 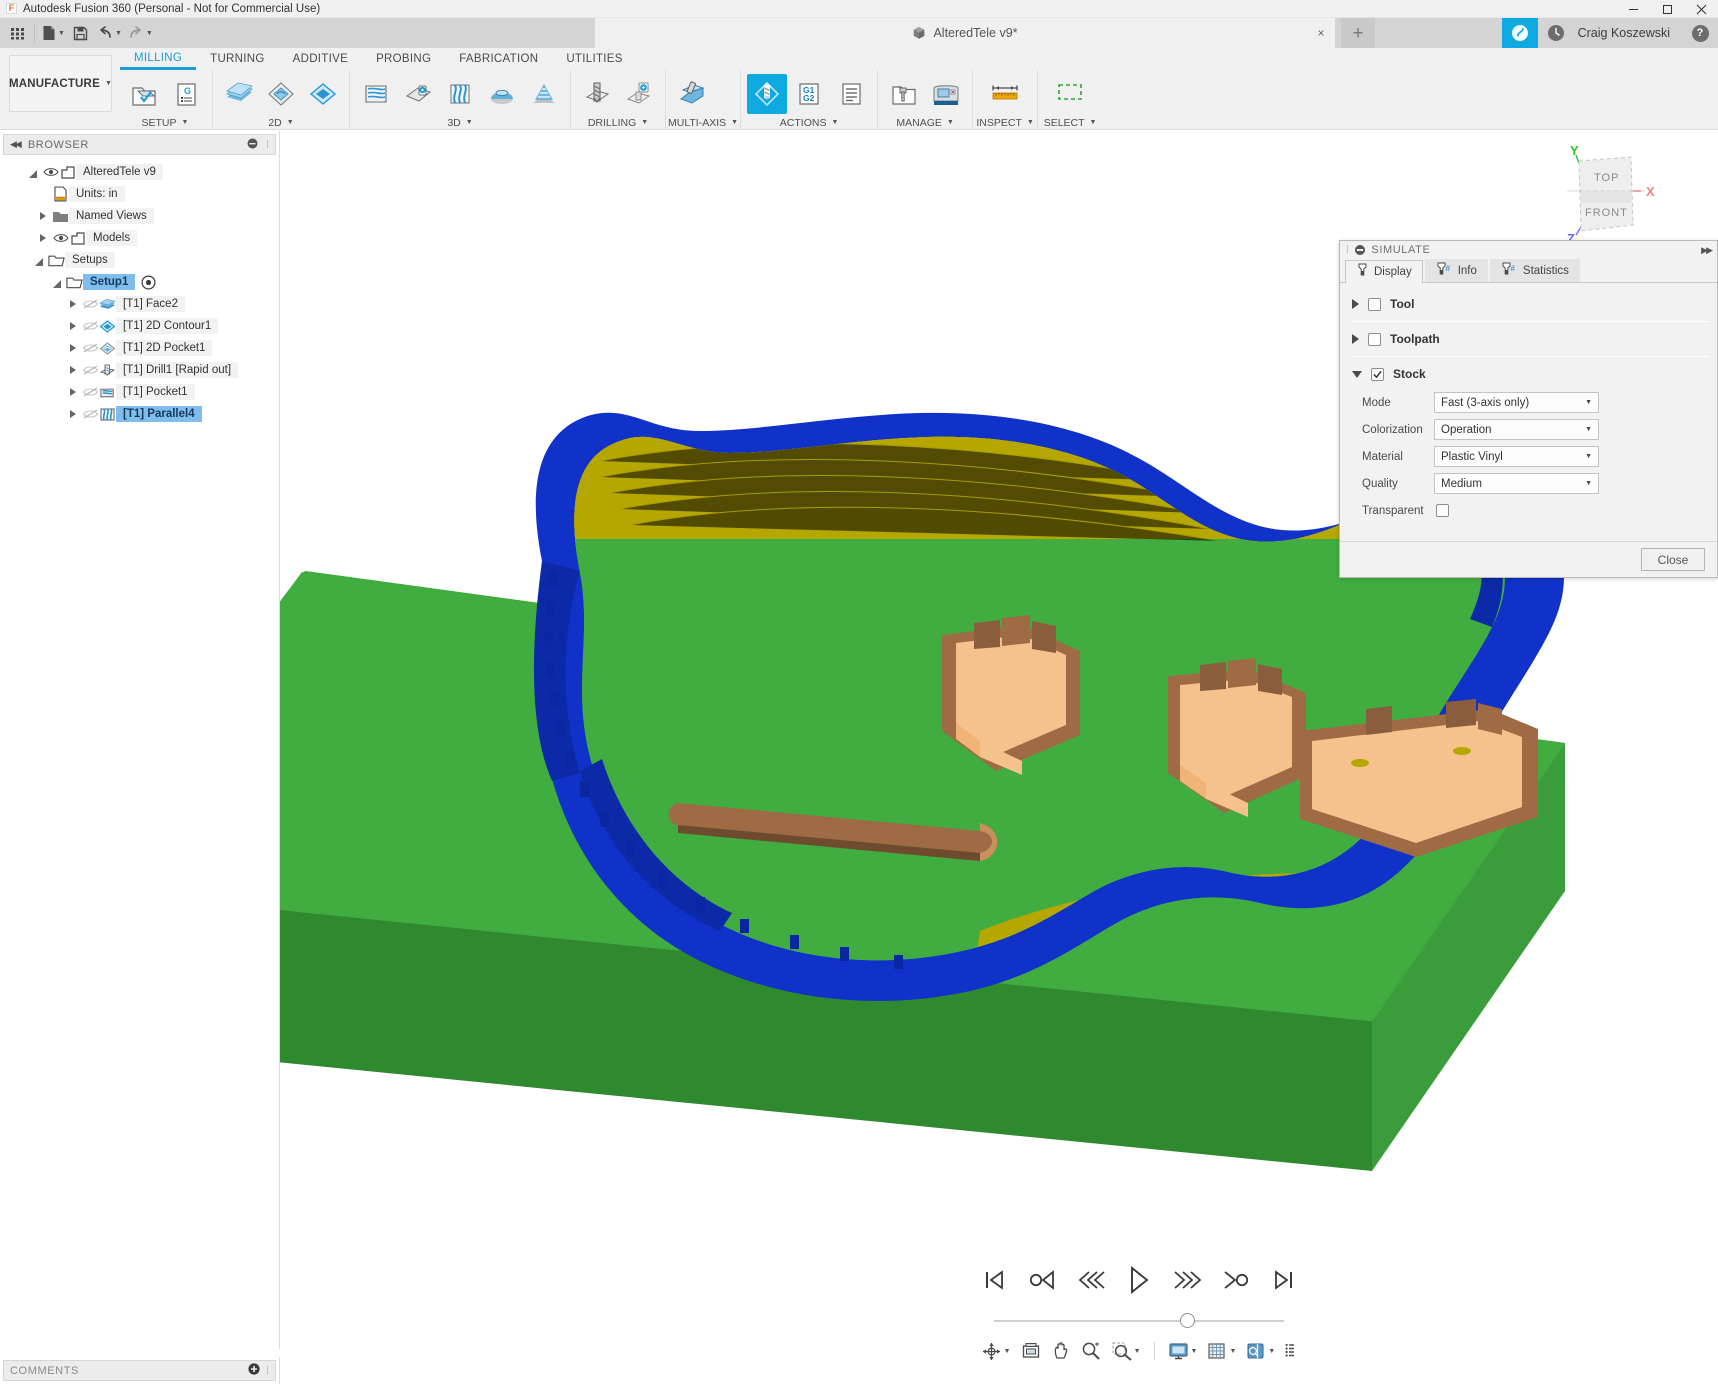 I want to click on look-at-icon, so click(x=1031, y=1351).